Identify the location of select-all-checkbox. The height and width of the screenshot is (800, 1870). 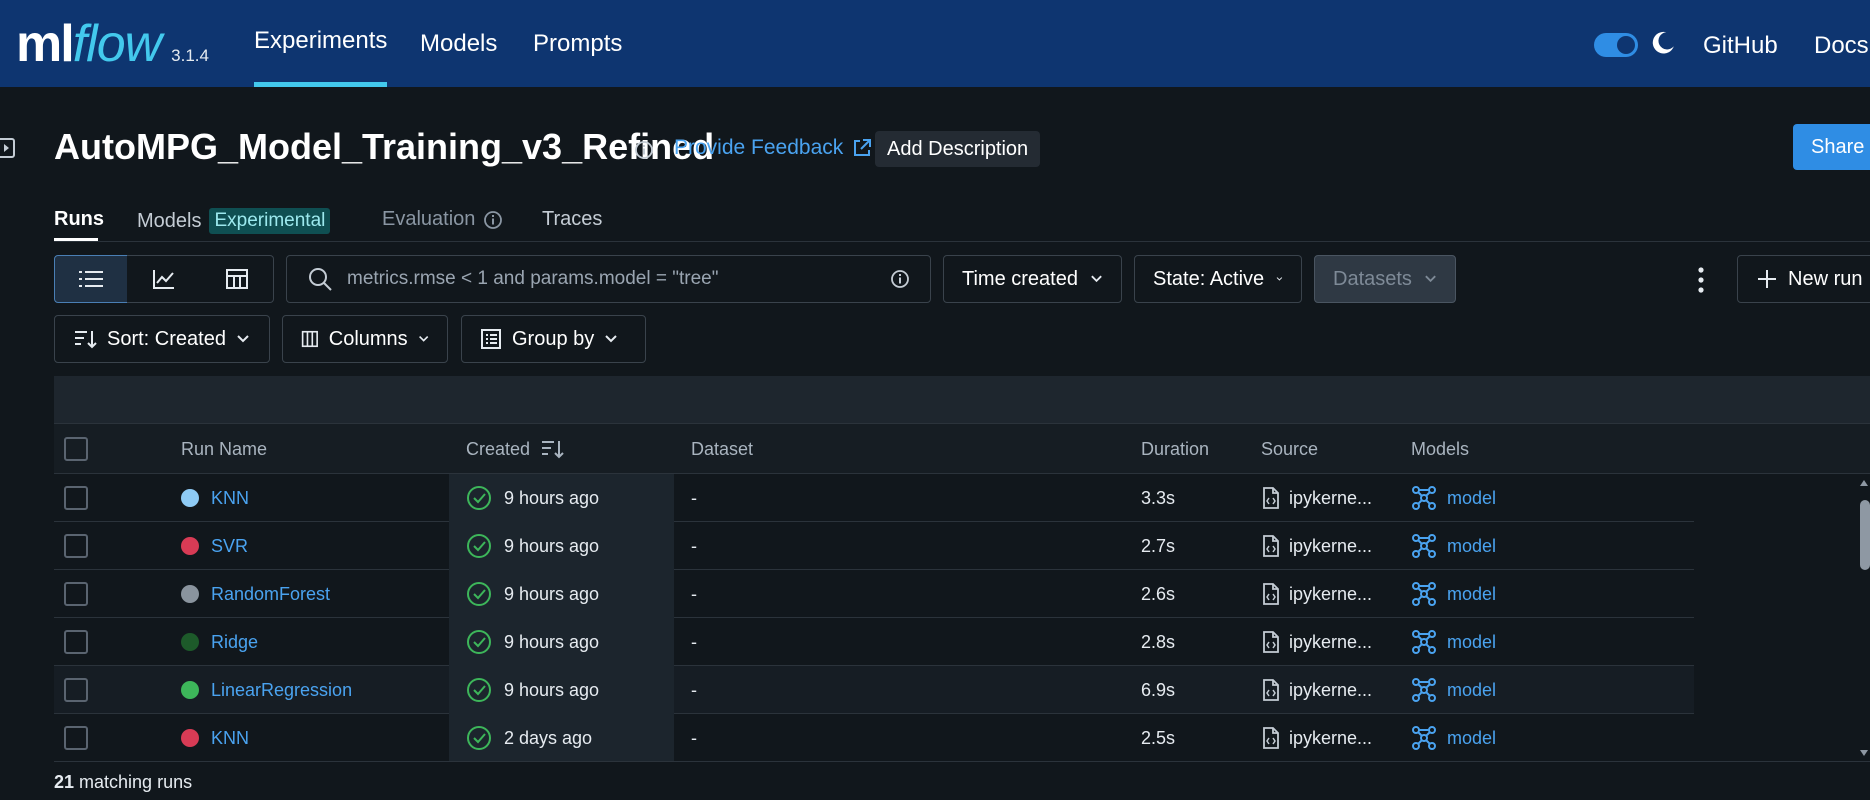
(76, 449).